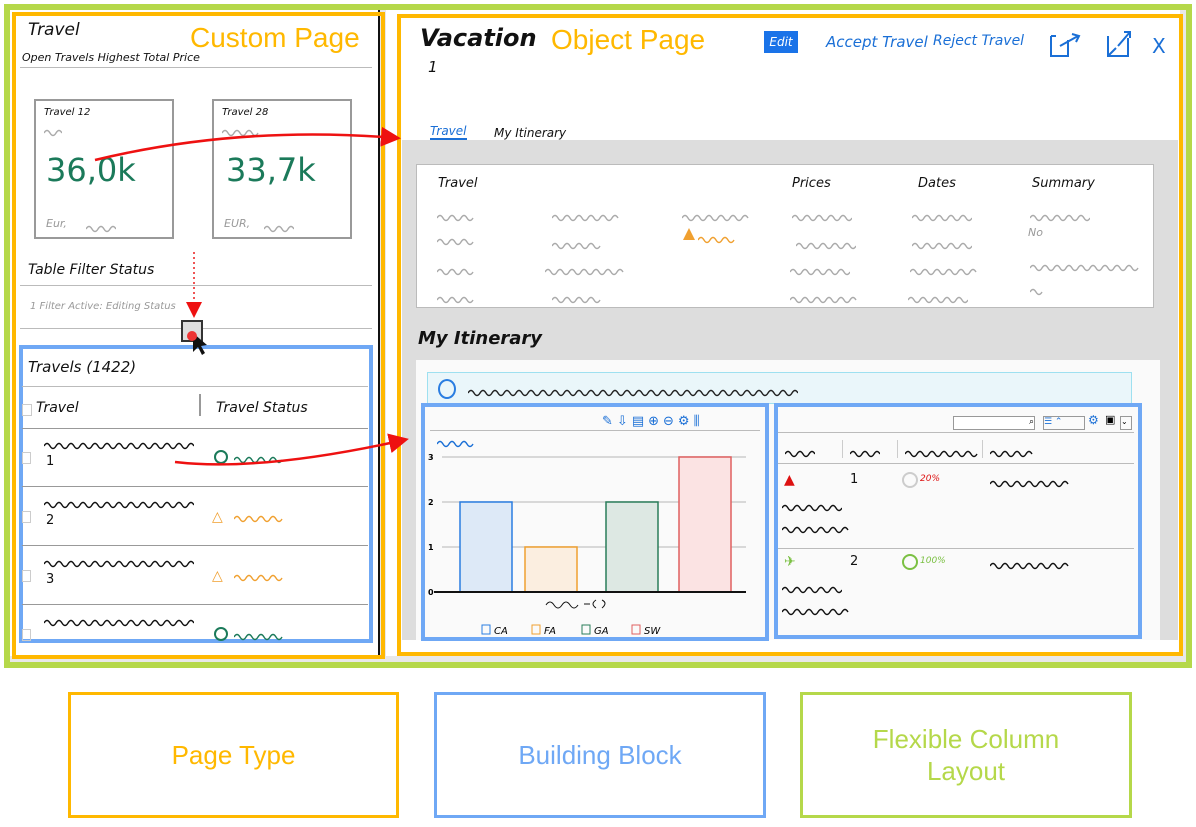  Describe the element at coordinates (251, 296) in the screenshot. I see `navigation-arrows` at that location.